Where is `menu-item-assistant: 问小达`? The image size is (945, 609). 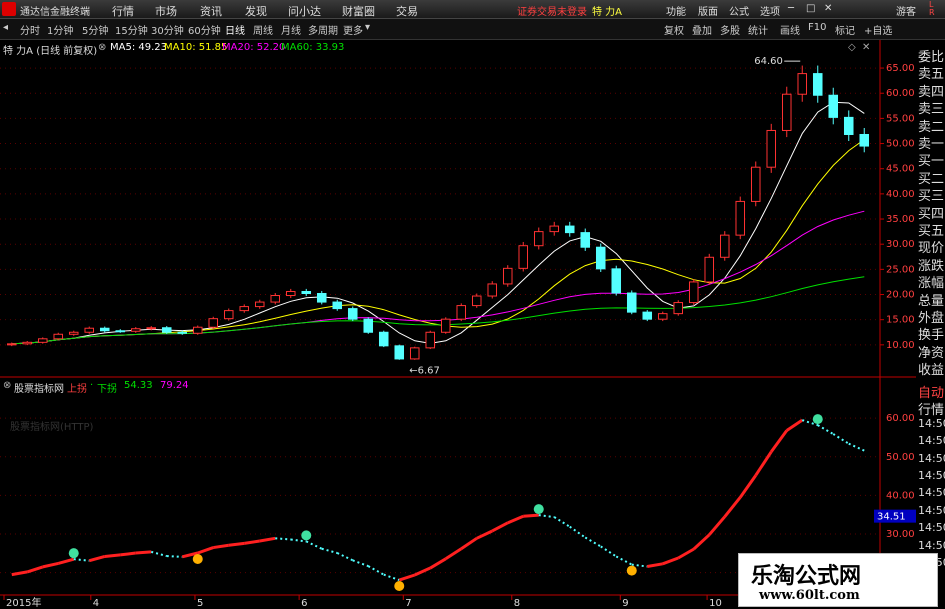 menu-item-assistant: 问小达 is located at coordinates (304, 11).